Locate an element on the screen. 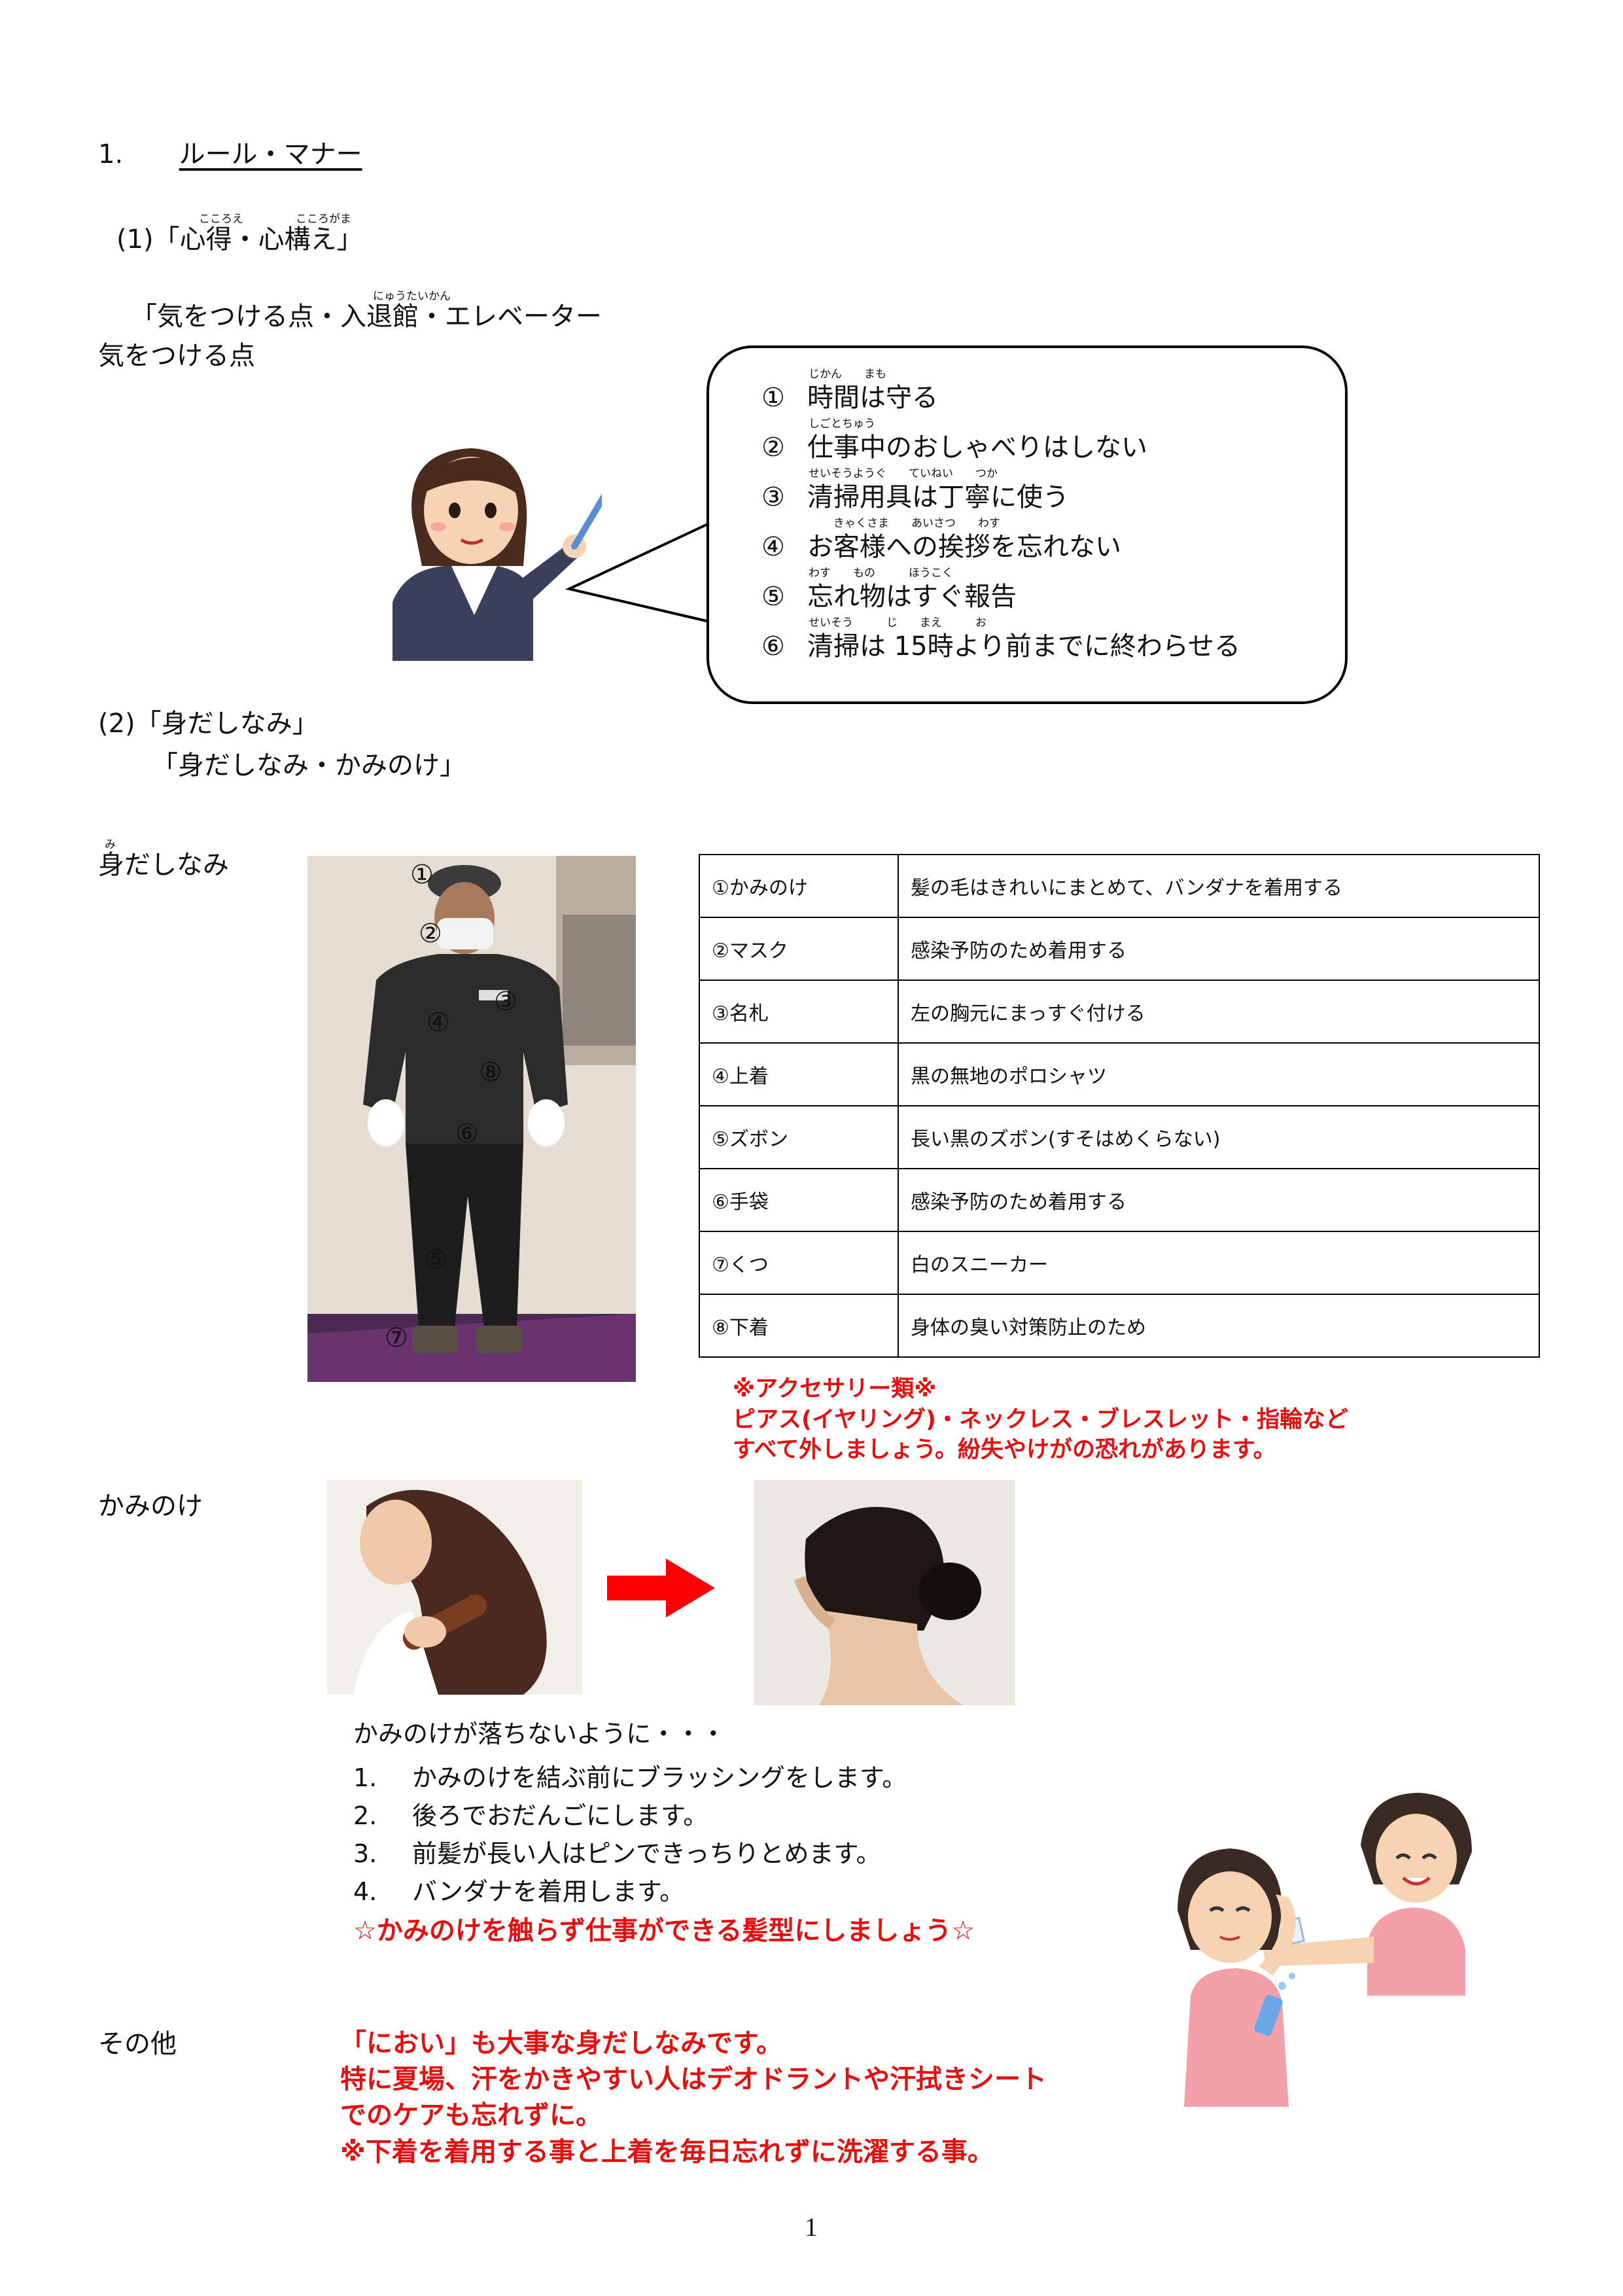 The image size is (1623, 2296). hair-highlight: ☆かみのけを触らず仕事ができる髪型にしましょう☆ is located at coordinates (664, 1931).